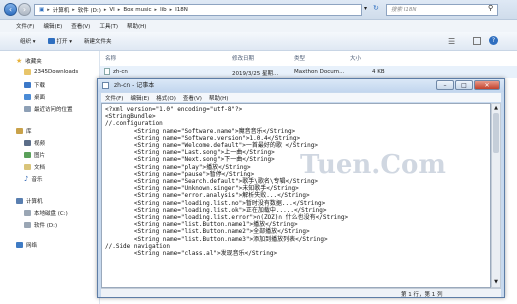  I want to click on folder-icon, so click(27, 72).